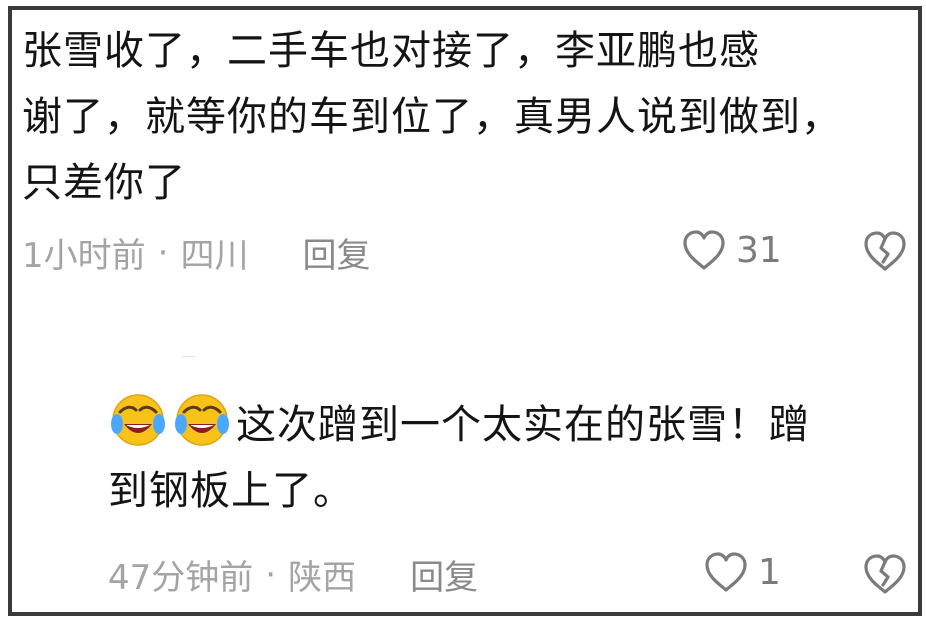  Describe the element at coordinates (214, 256) in the screenshot. I see `comment-location: 四川` at that location.